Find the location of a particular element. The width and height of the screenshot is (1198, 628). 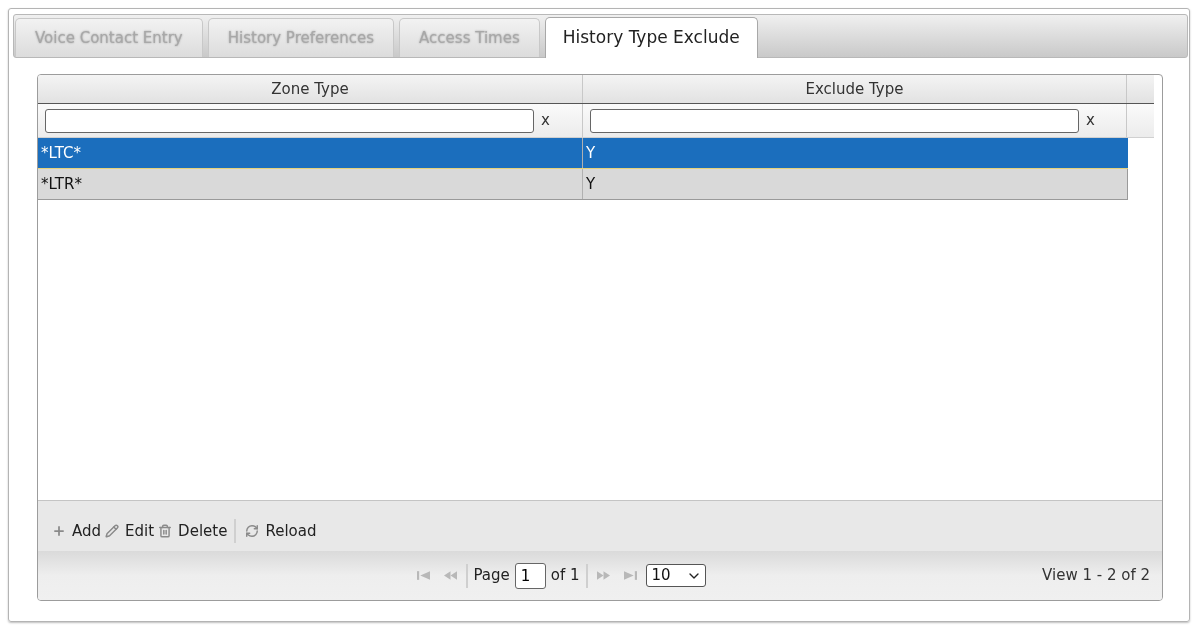

trash-icon is located at coordinates (165, 531).